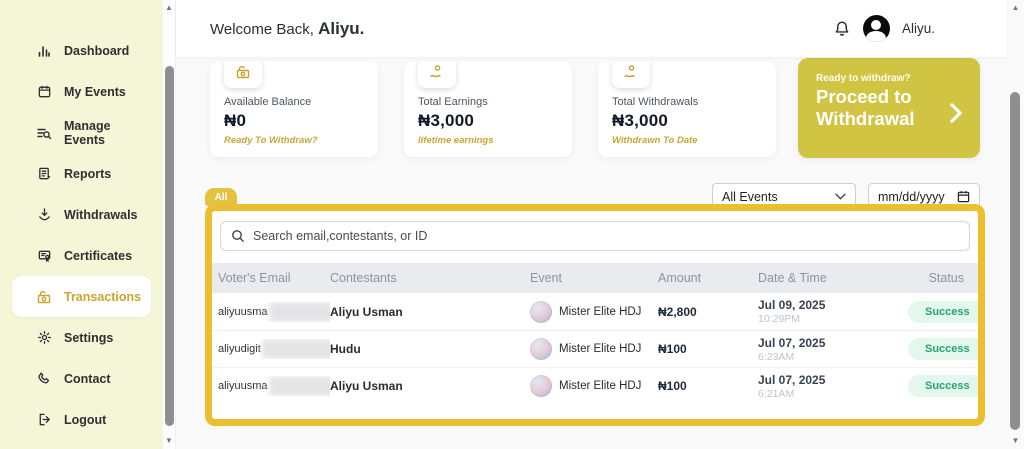 Image resolution: width=1024 pixels, height=449 pixels. I want to click on col-voters-email: Voter's Email, so click(254, 278).